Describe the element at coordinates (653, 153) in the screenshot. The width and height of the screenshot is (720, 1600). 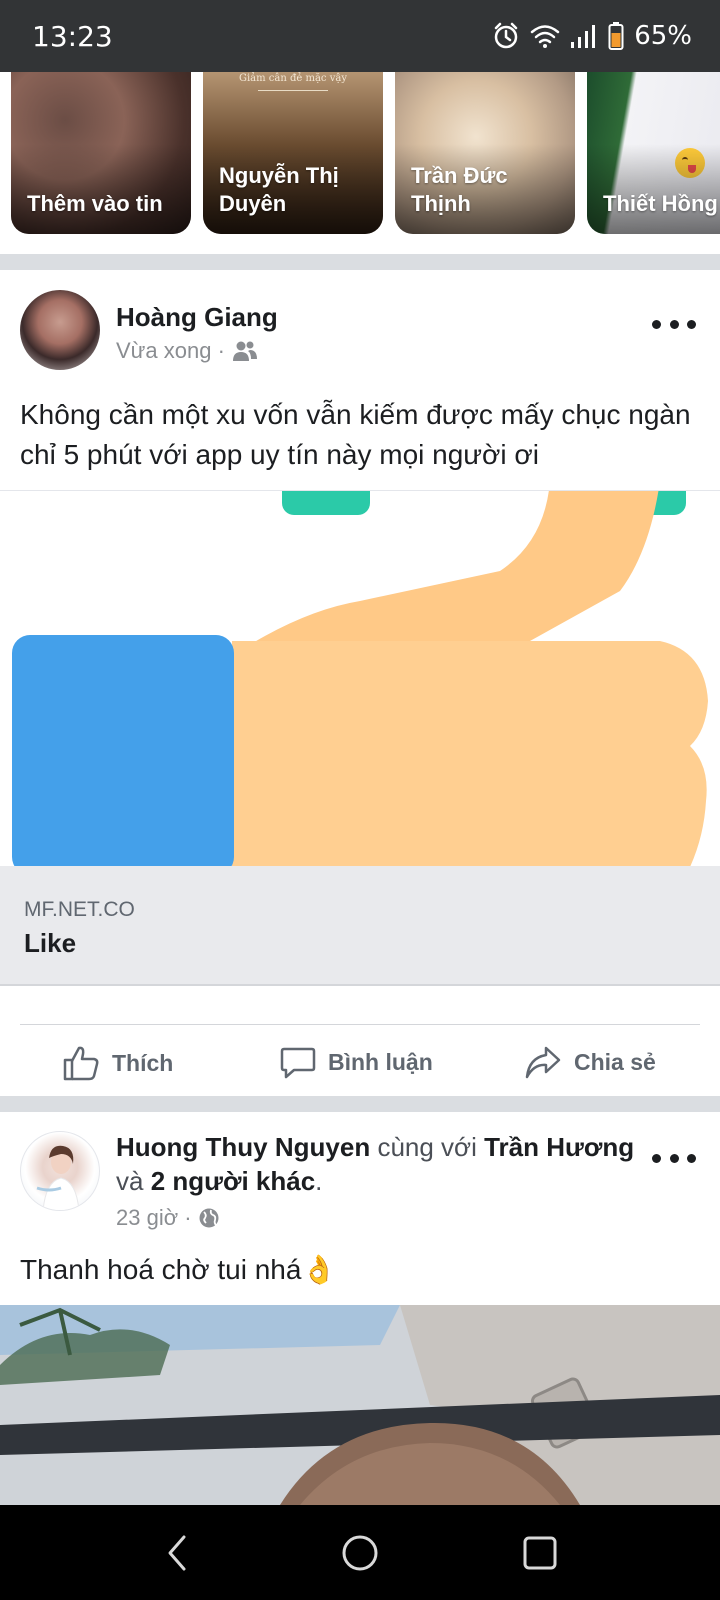
I see `story-thiet-hong: Thiết Hồng` at that location.